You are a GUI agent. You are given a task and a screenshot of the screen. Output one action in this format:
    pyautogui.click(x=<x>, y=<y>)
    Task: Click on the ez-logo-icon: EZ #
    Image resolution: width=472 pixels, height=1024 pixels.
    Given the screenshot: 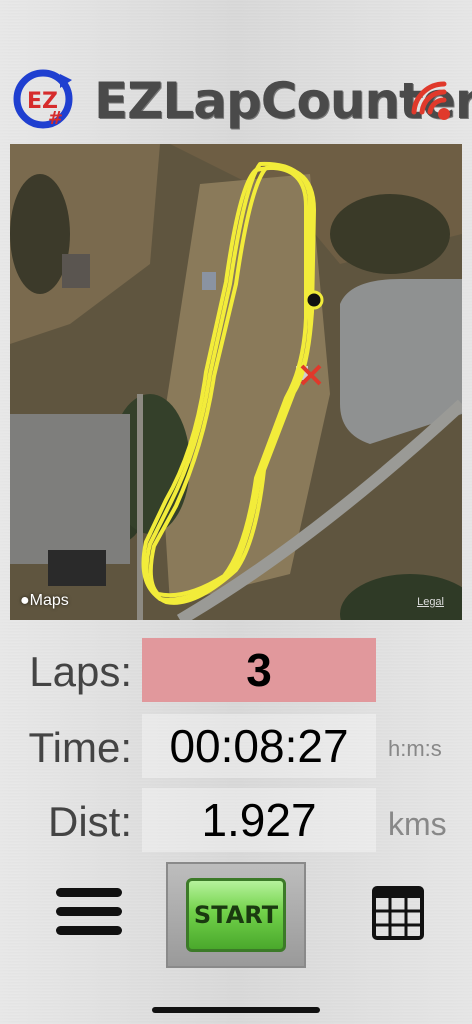 What is the action you would take?
    pyautogui.click(x=43, y=99)
    